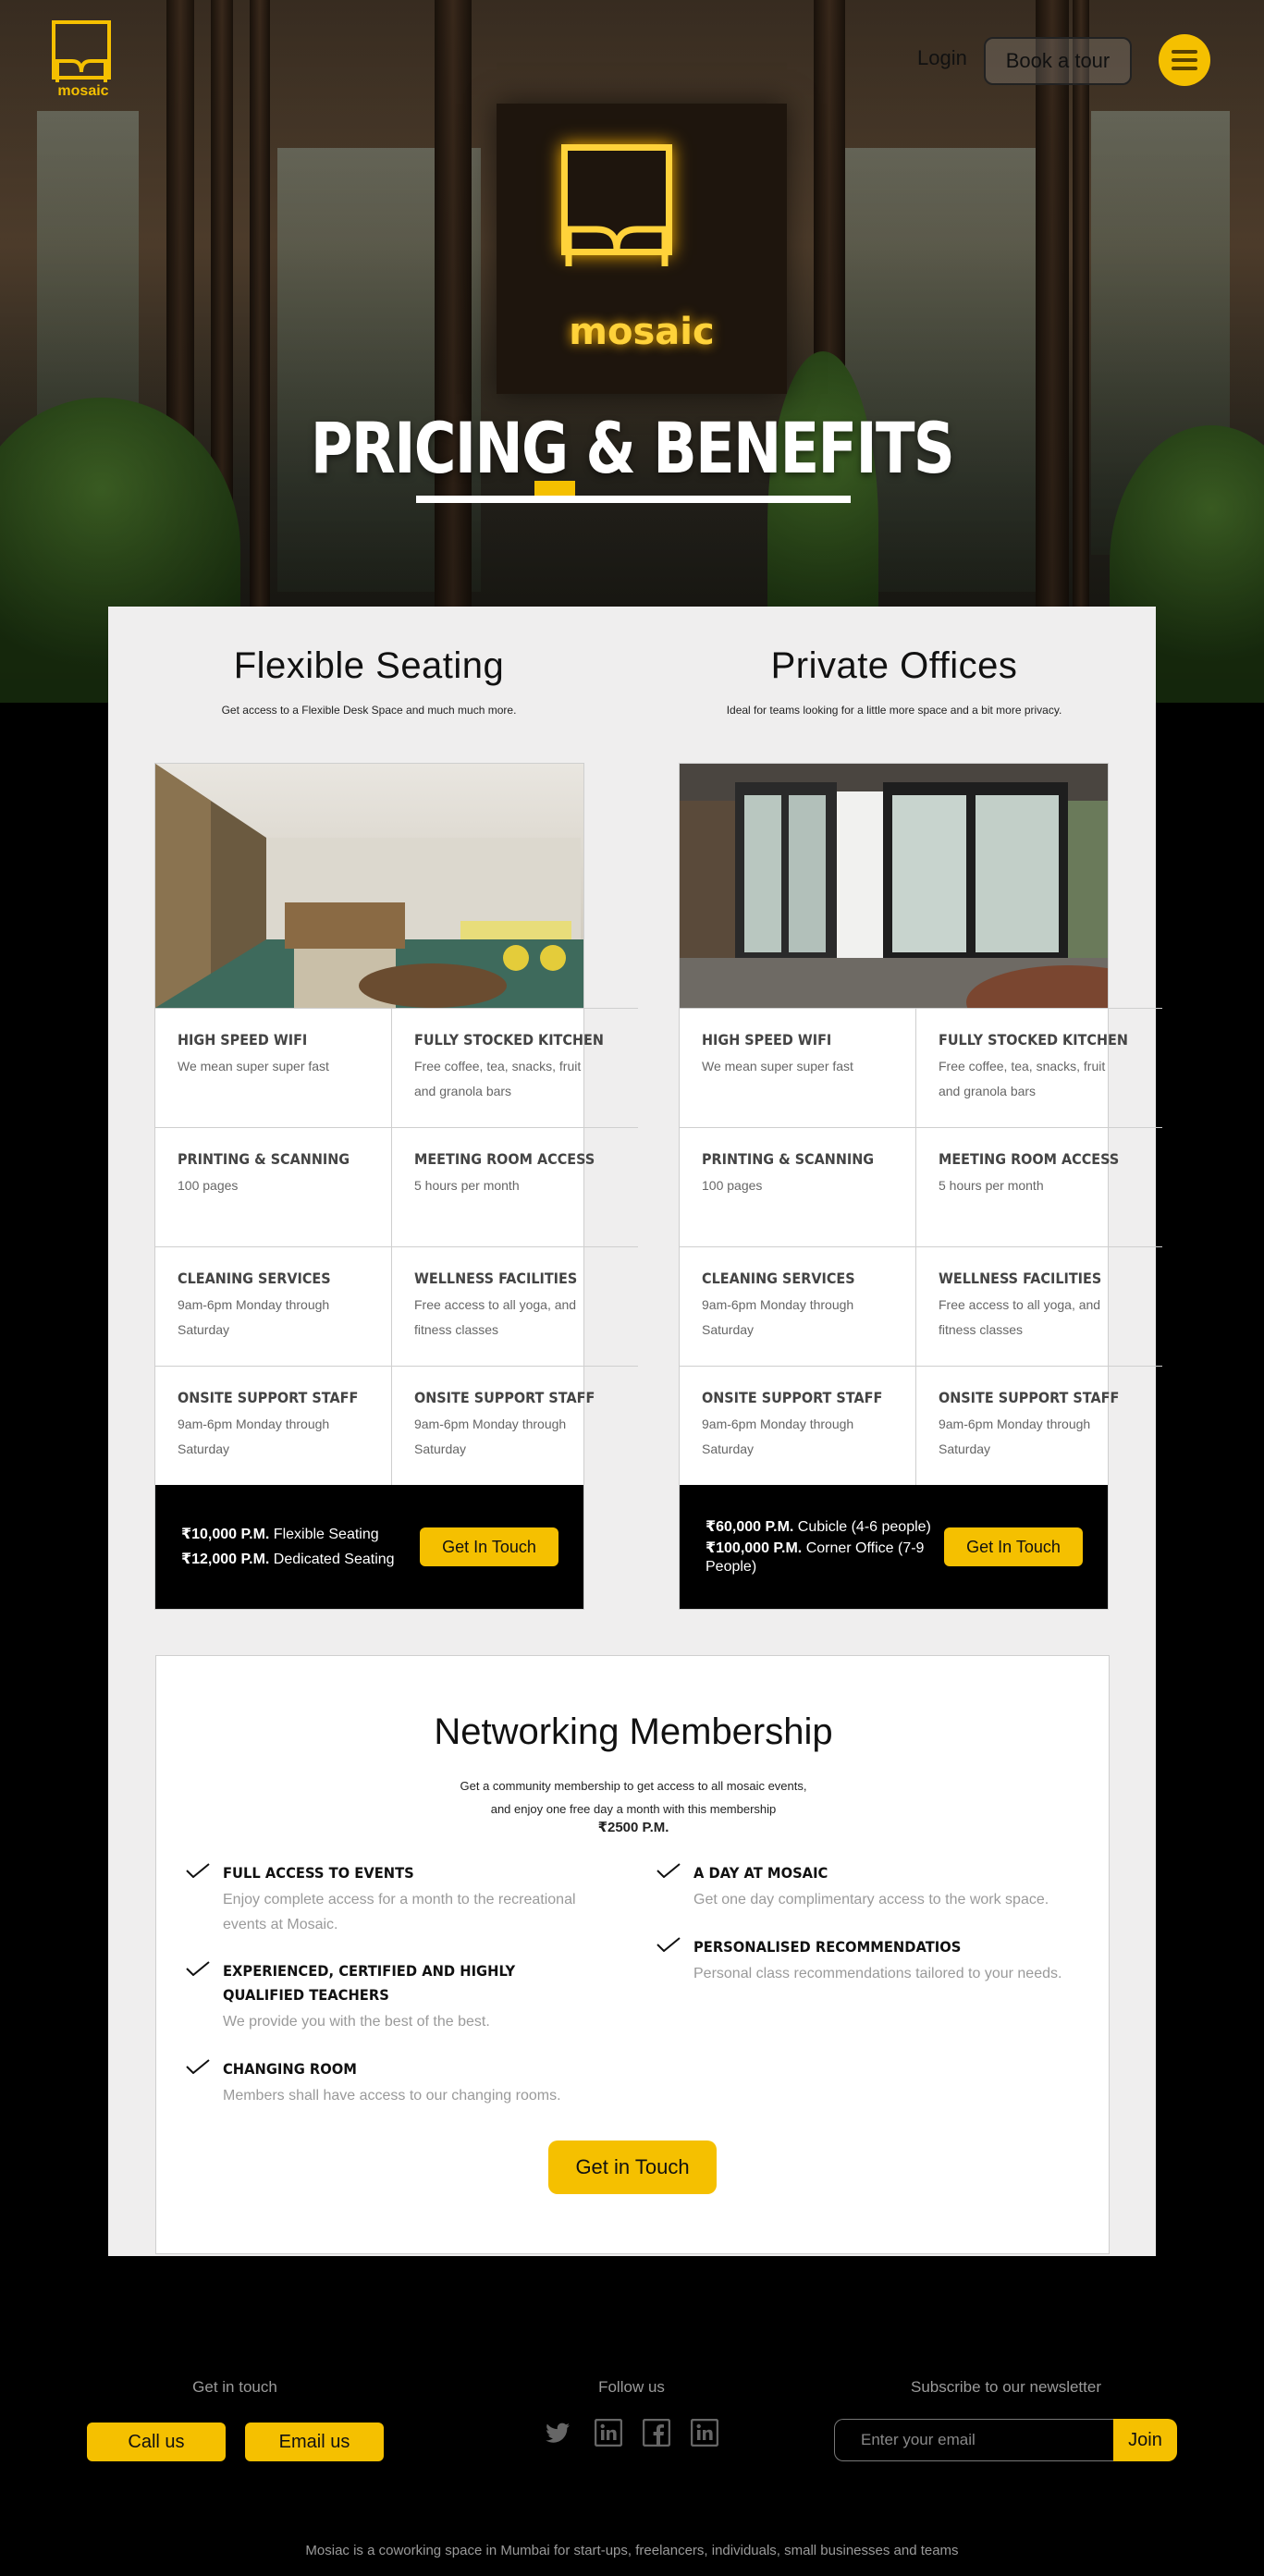 This screenshot has height=2576, width=1264. Describe the element at coordinates (798, 1187) in the screenshot. I see `feature-cell: PRINTING & SCANNING 100 pages` at that location.